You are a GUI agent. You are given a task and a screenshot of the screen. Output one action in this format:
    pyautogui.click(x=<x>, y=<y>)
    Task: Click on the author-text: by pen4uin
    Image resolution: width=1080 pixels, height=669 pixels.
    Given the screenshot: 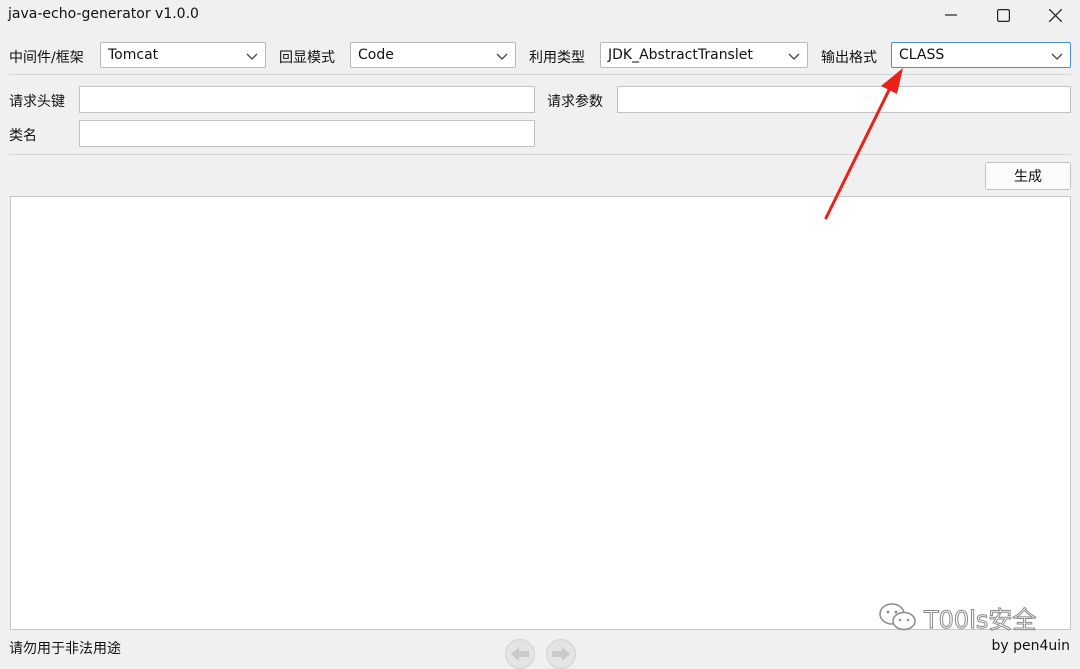 What is the action you would take?
    pyautogui.click(x=1030, y=646)
    